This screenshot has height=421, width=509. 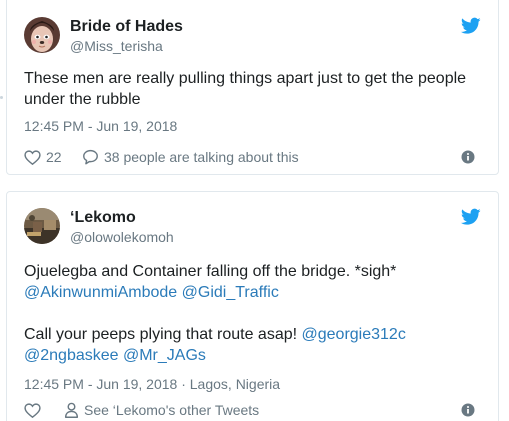 I want to click on mention-link: @Gidi_Traffic, so click(x=230, y=292).